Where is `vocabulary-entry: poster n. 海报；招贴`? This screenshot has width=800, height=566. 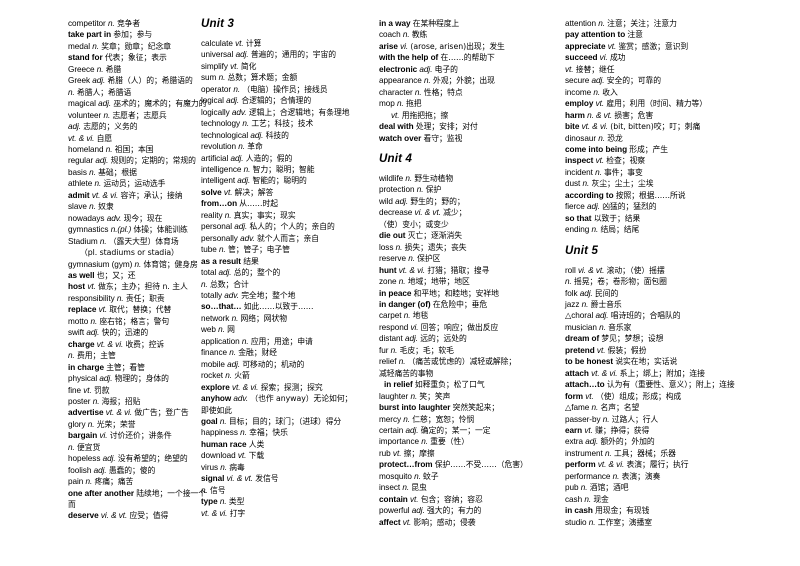
vocabulary-entry: poster n. 海报；招贴 is located at coordinates (131, 401).